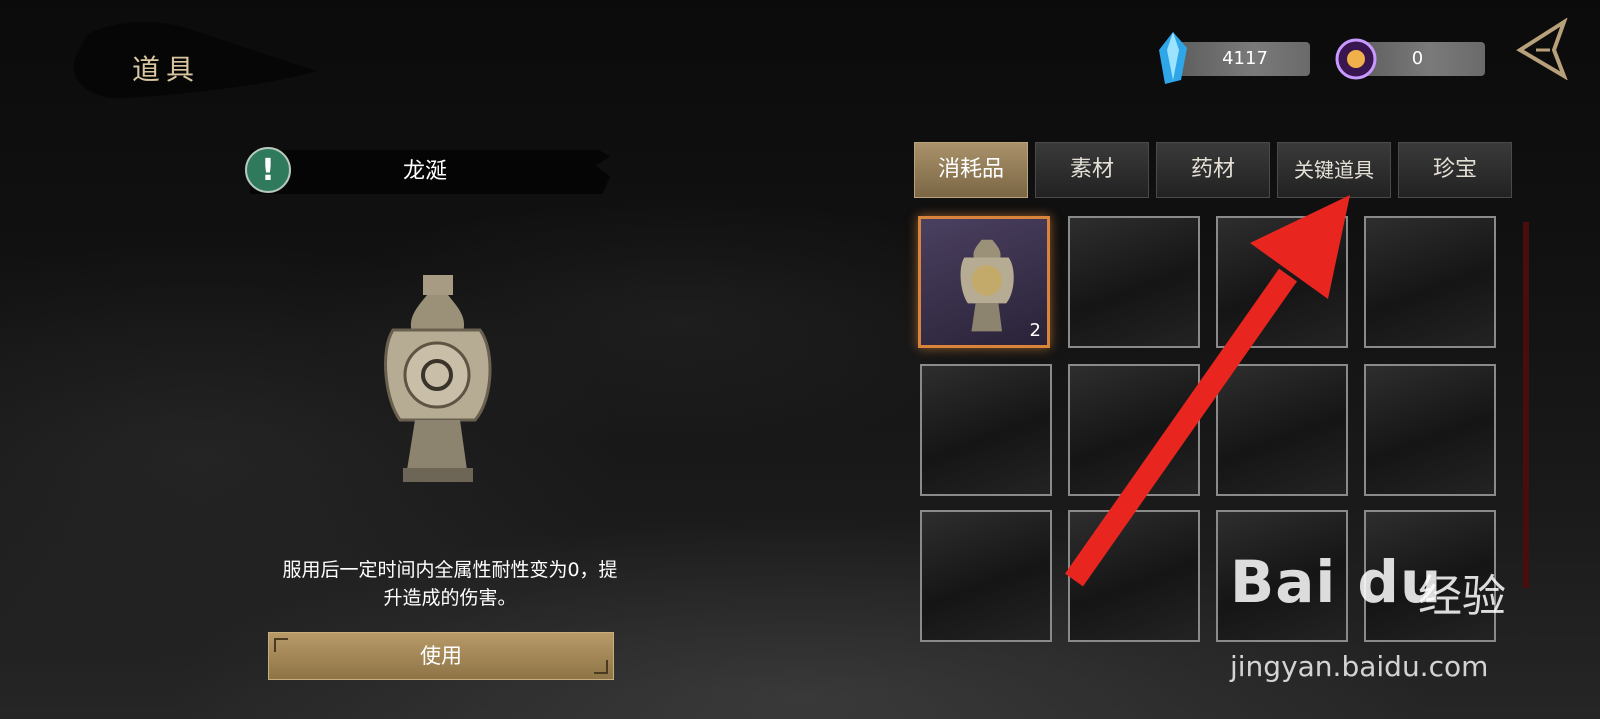 This screenshot has height=719, width=1600. I want to click on inventory-scrollbar, so click(1526, 405).